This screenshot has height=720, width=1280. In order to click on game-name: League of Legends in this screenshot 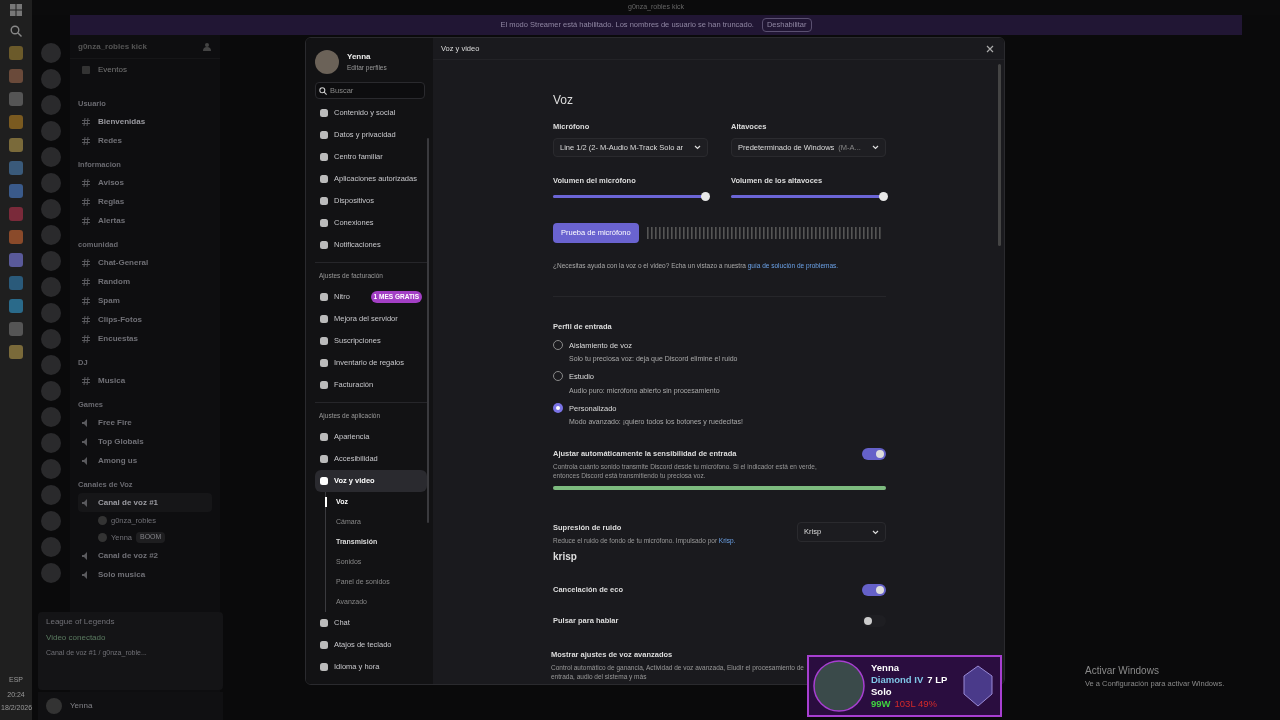, I will do `click(81, 622)`.